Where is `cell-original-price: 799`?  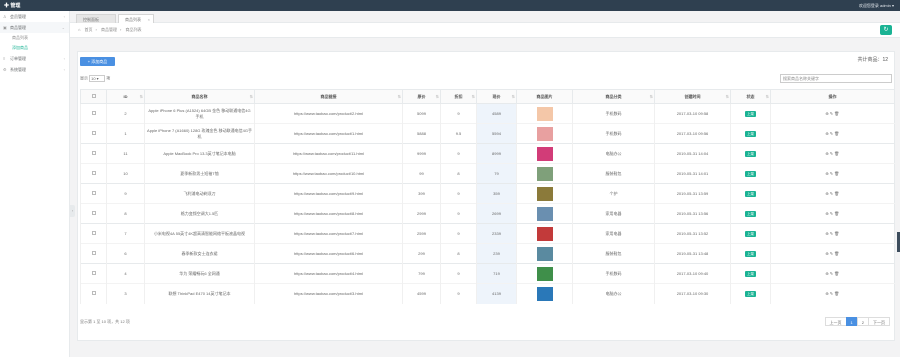
cell-original-price: 799 is located at coordinates (421, 273).